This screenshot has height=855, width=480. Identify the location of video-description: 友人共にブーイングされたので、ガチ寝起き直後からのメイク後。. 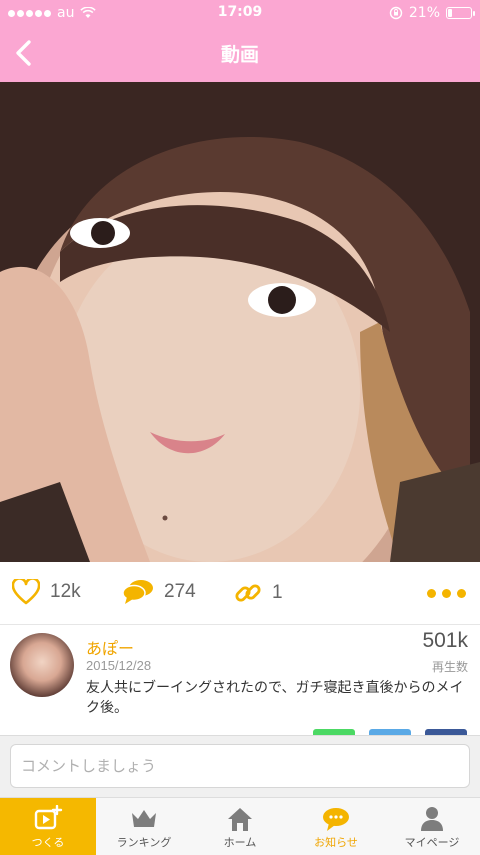
(275, 698).